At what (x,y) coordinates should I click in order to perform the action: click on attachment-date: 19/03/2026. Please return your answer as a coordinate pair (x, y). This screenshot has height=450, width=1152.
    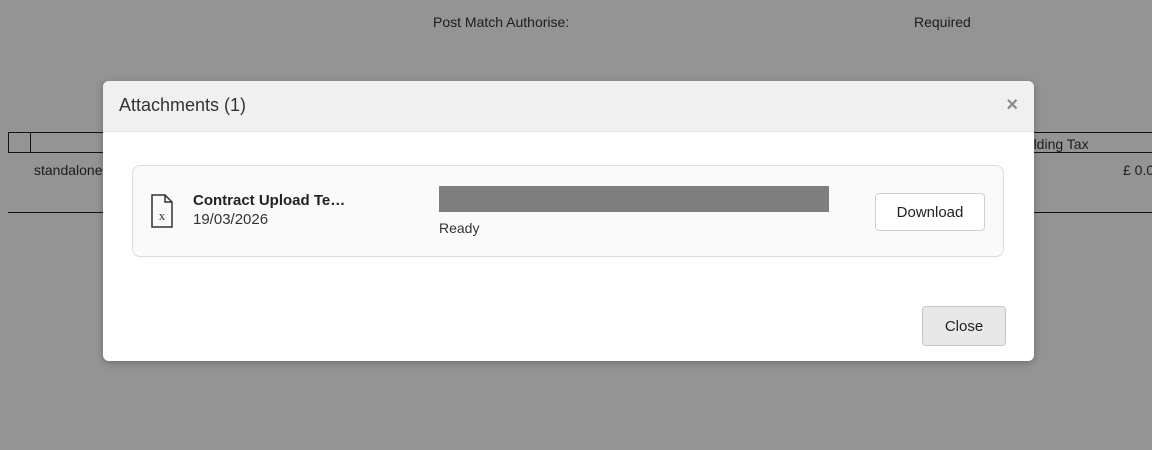
    Looking at the image, I should click on (231, 219).